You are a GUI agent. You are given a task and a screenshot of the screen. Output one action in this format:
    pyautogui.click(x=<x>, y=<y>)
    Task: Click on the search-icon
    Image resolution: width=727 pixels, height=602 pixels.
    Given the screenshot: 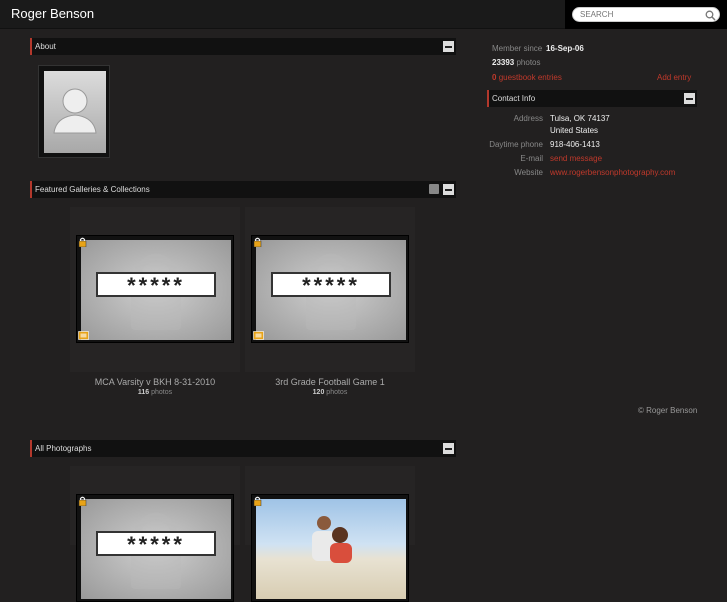 What is the action you would take?
    pyautogui.click(x=710, y=15)
    